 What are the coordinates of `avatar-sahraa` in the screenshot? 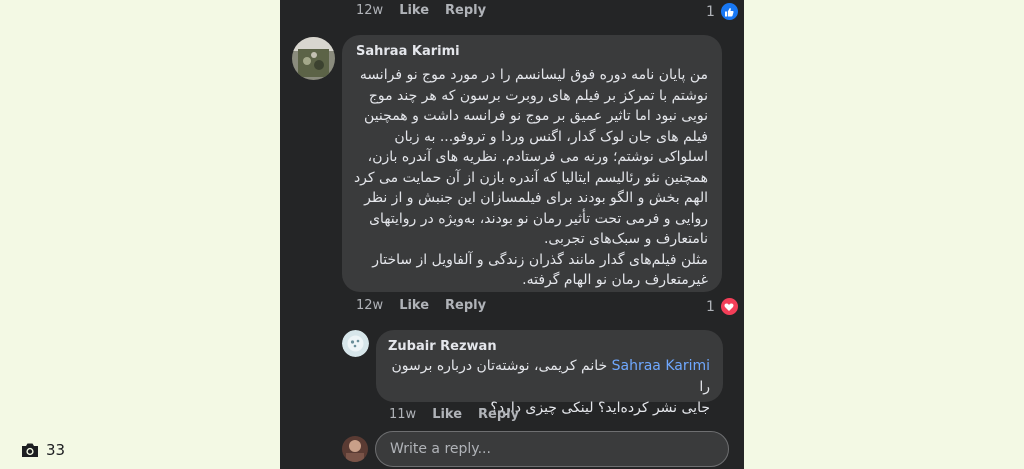 It's located at (313, 58).